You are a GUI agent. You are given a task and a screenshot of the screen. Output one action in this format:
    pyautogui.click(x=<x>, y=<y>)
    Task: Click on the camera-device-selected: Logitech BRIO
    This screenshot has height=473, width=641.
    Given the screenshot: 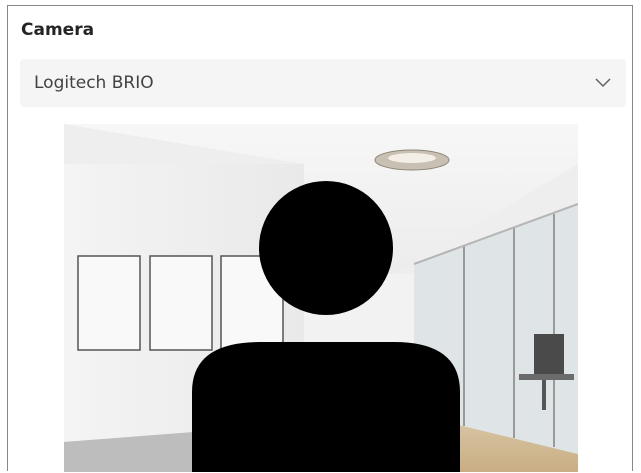 What is the action you would take?
    pyautogui.click(x=94, y=83)
    